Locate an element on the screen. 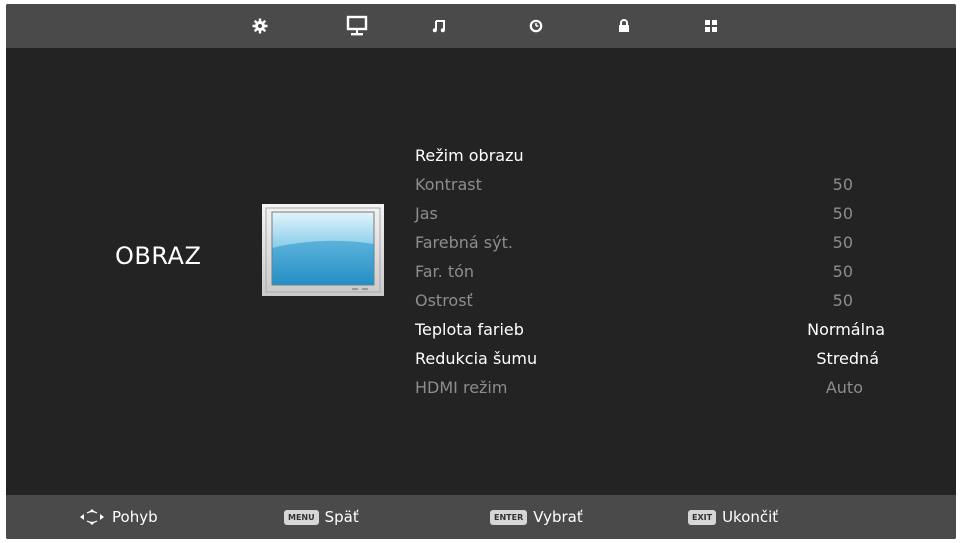  menu-item-tint: Far. tón 50 is located at coordinates (650, 272).